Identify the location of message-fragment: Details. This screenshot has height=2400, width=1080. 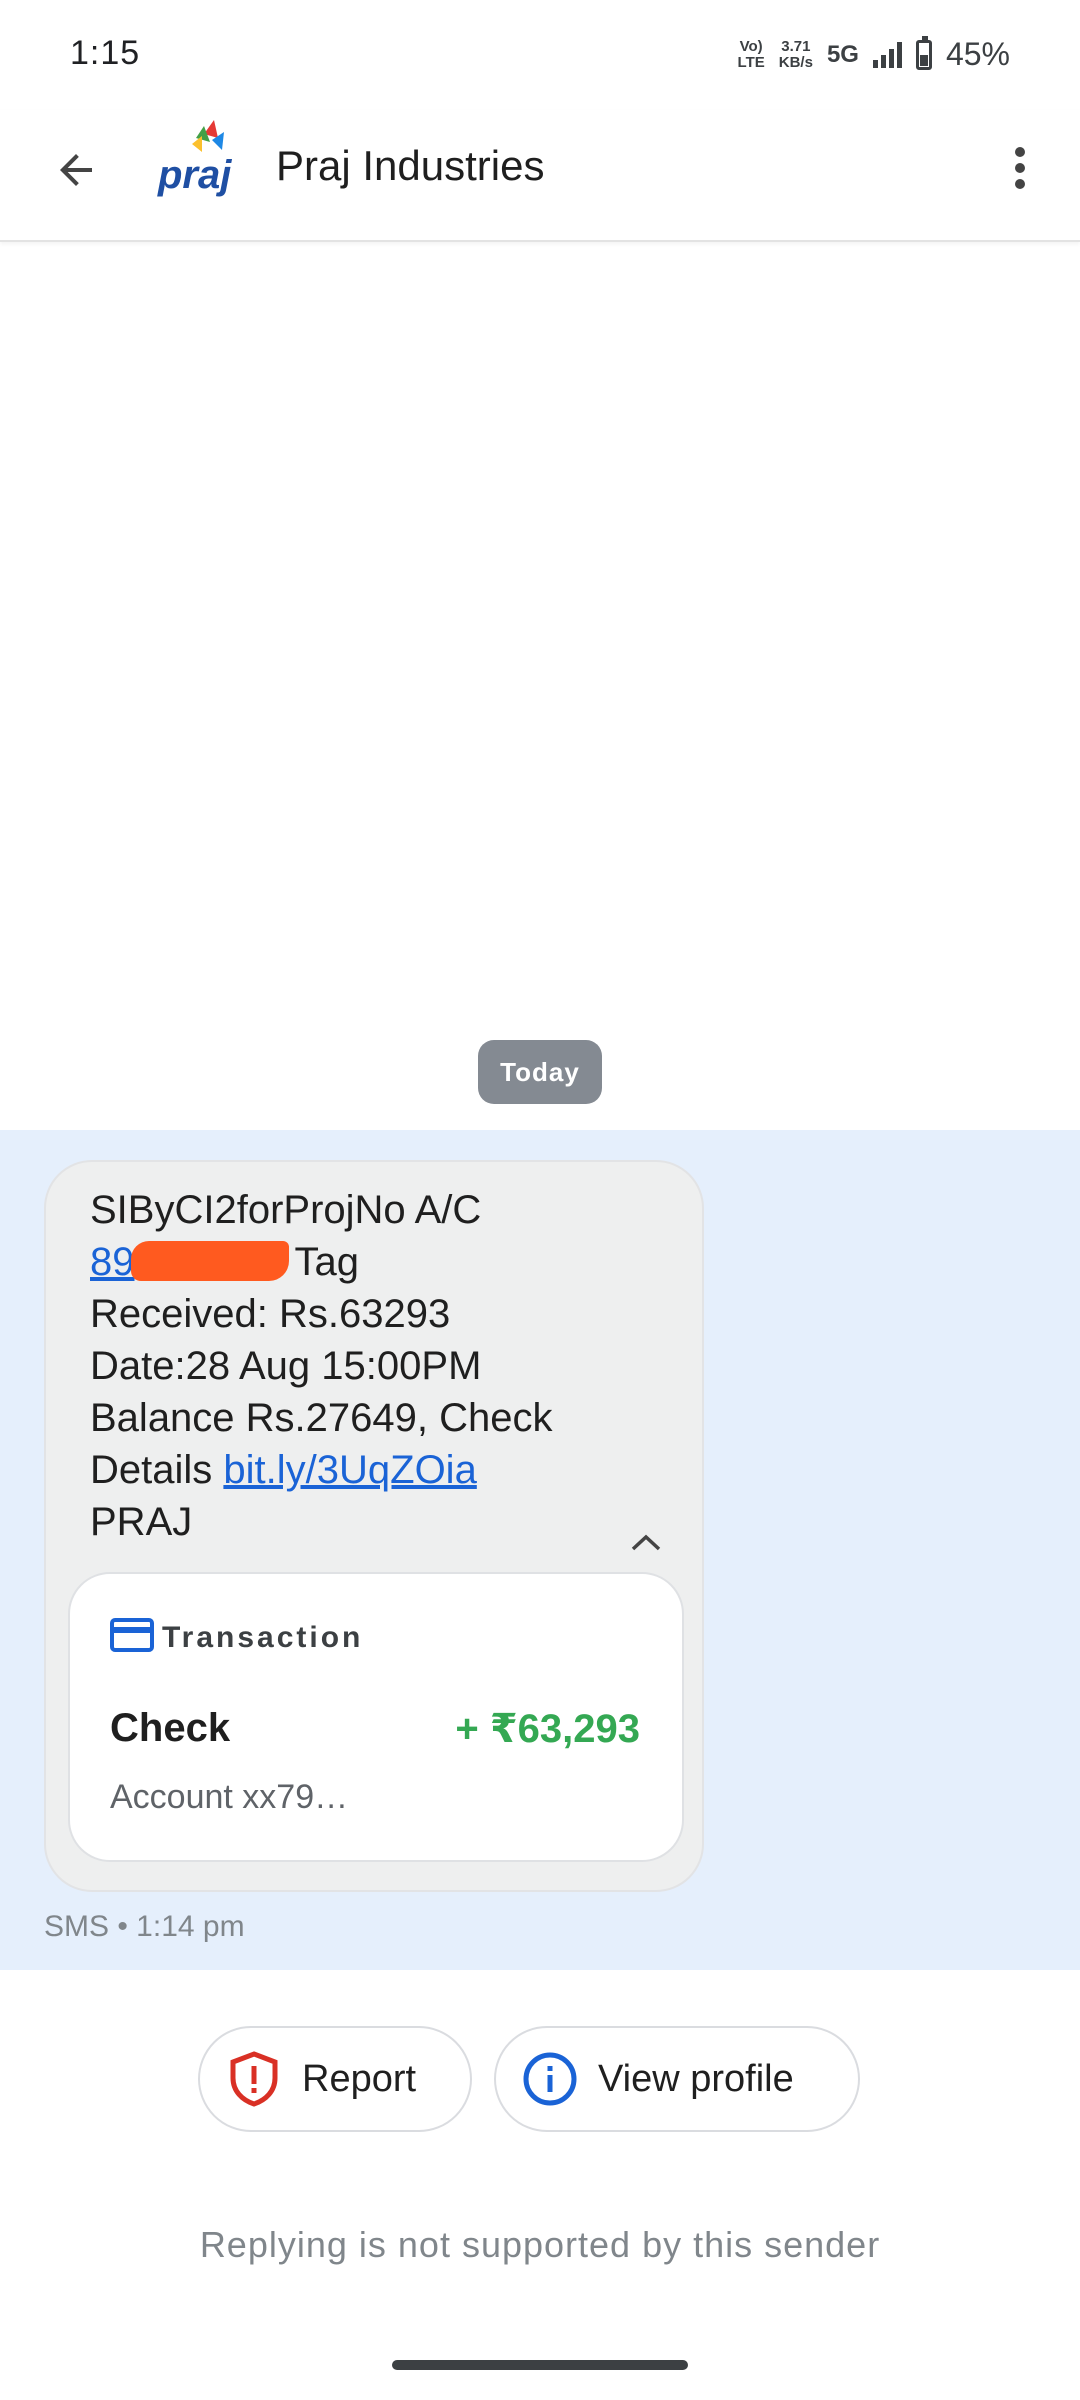
(151, 1470).